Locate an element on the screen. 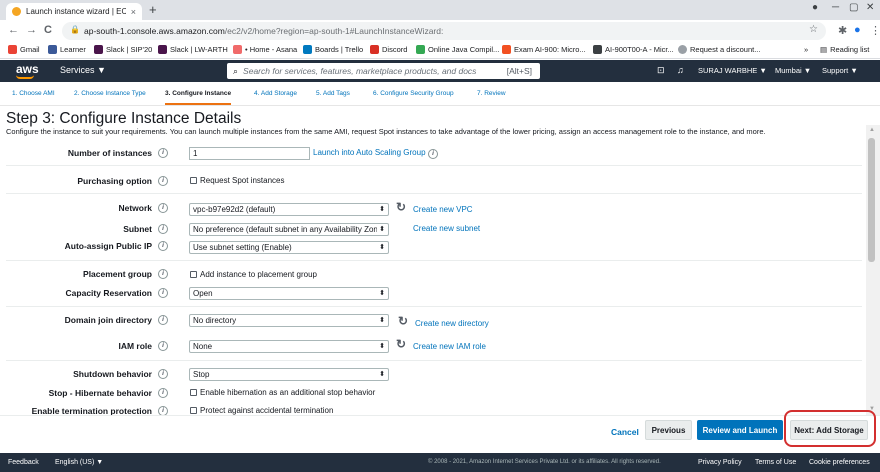 The image size is (880, 472). public-ip-select: Use subnet setting (Enable) ⬍ is located at coordinates (289, 247).